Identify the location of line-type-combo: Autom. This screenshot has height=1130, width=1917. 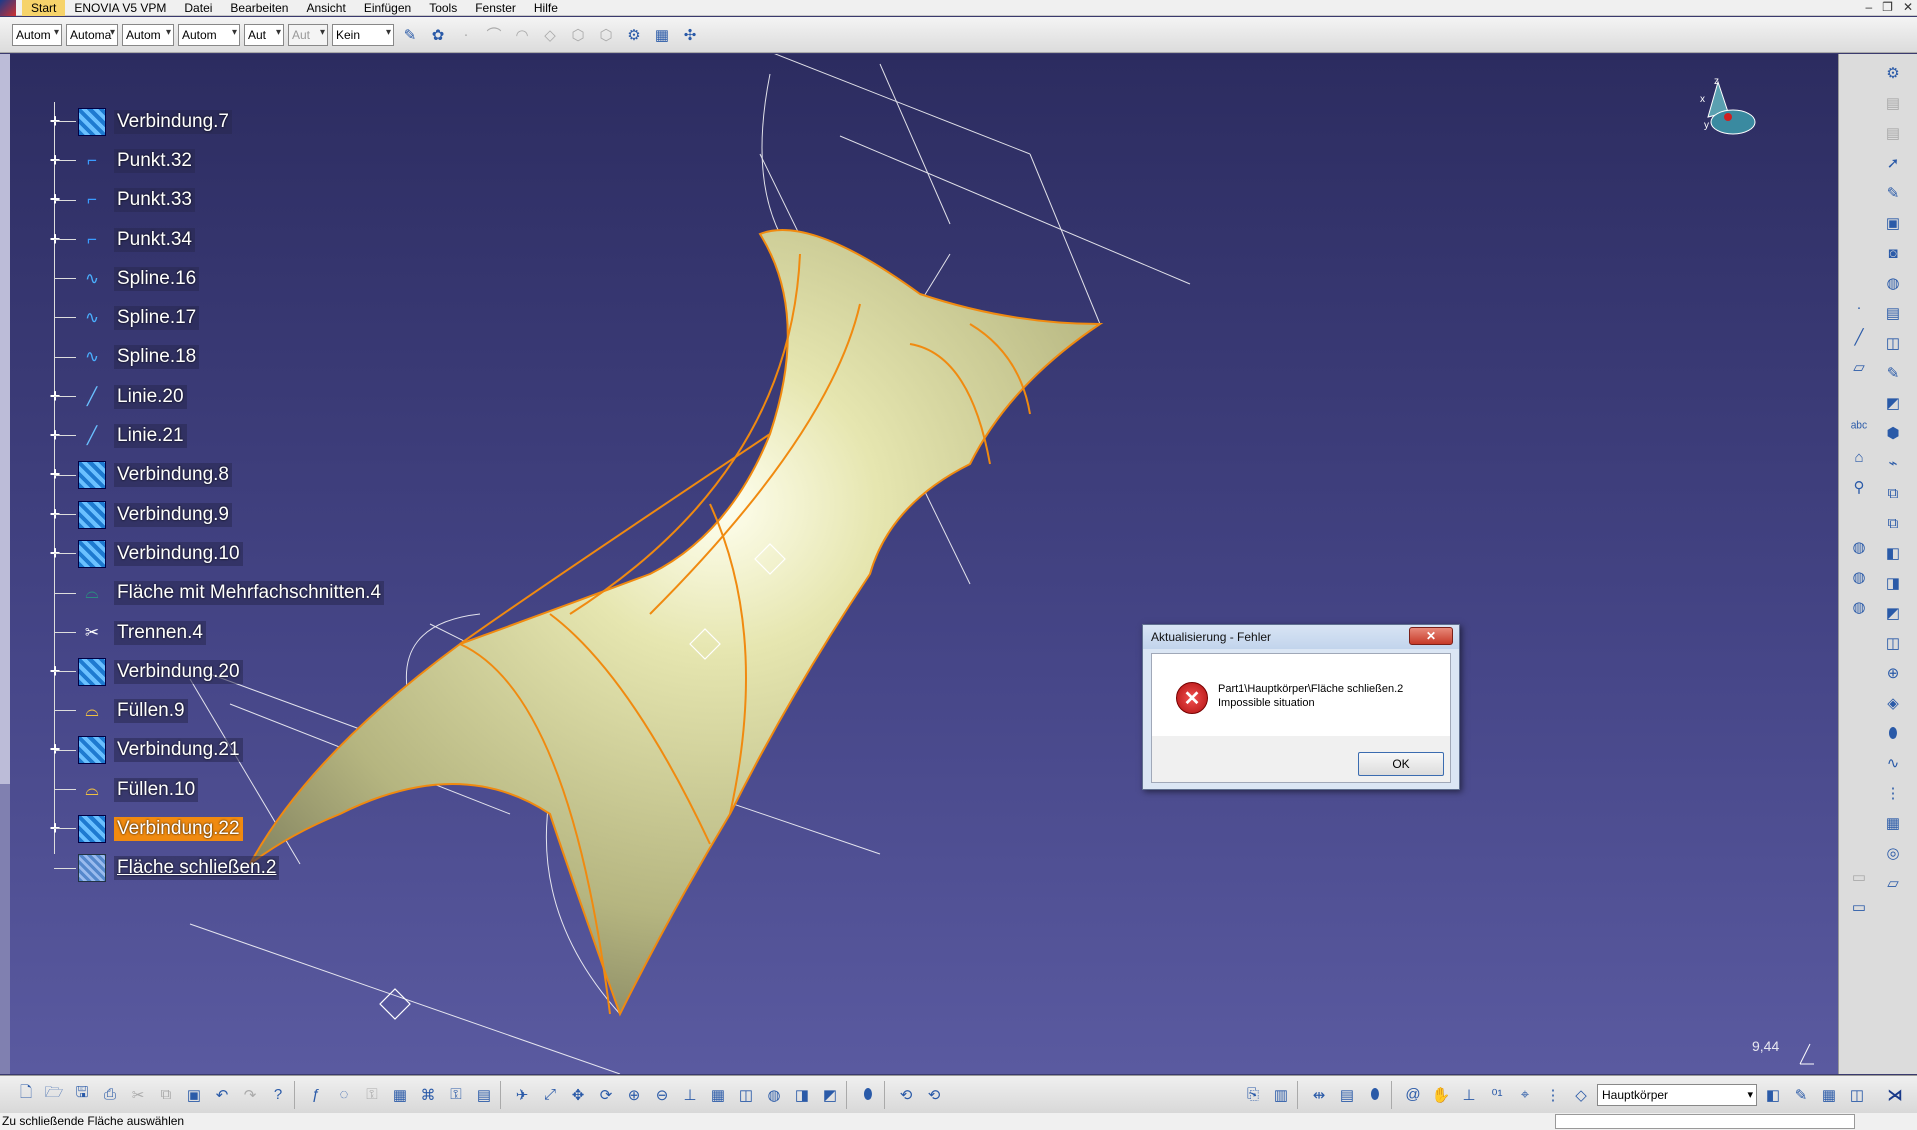
(209, 34).